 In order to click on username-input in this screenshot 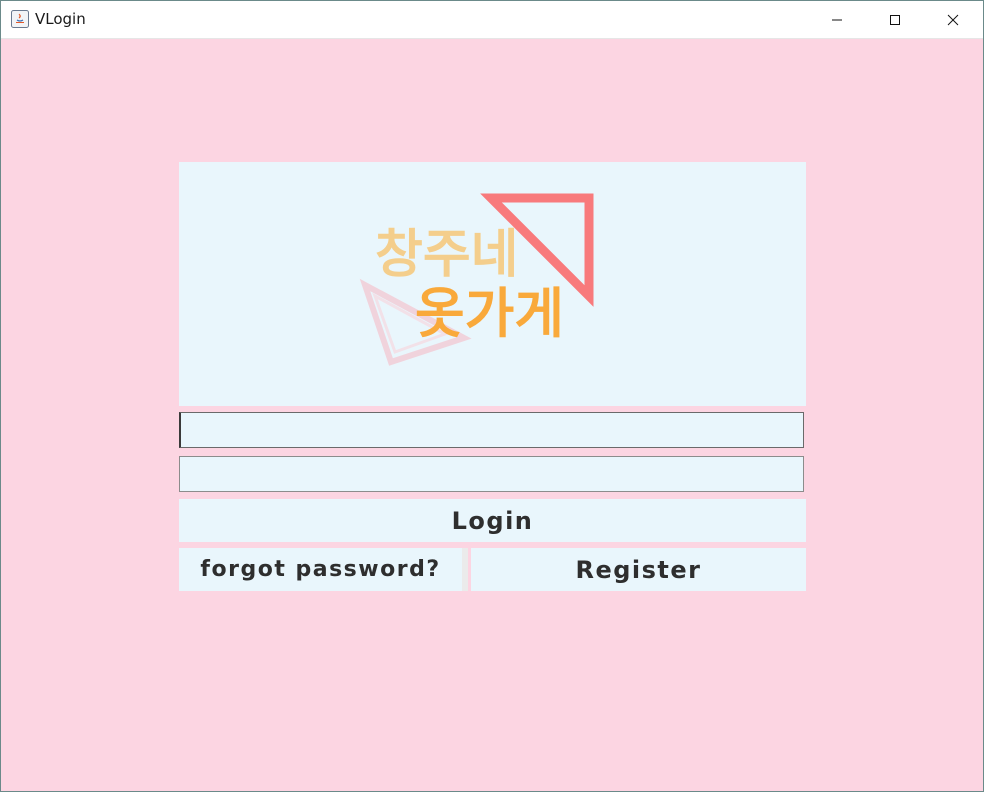, I will do `click(491, 430)`.